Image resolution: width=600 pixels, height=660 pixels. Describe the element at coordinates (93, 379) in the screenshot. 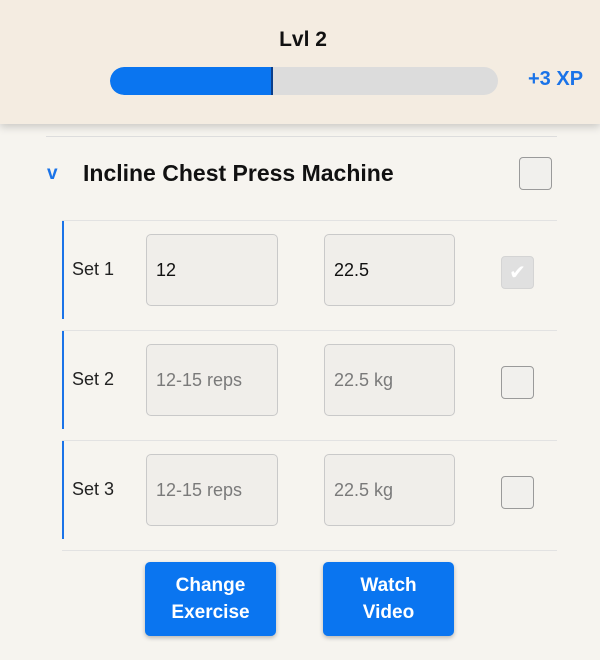

I see `set-label: Set 2` at that location.